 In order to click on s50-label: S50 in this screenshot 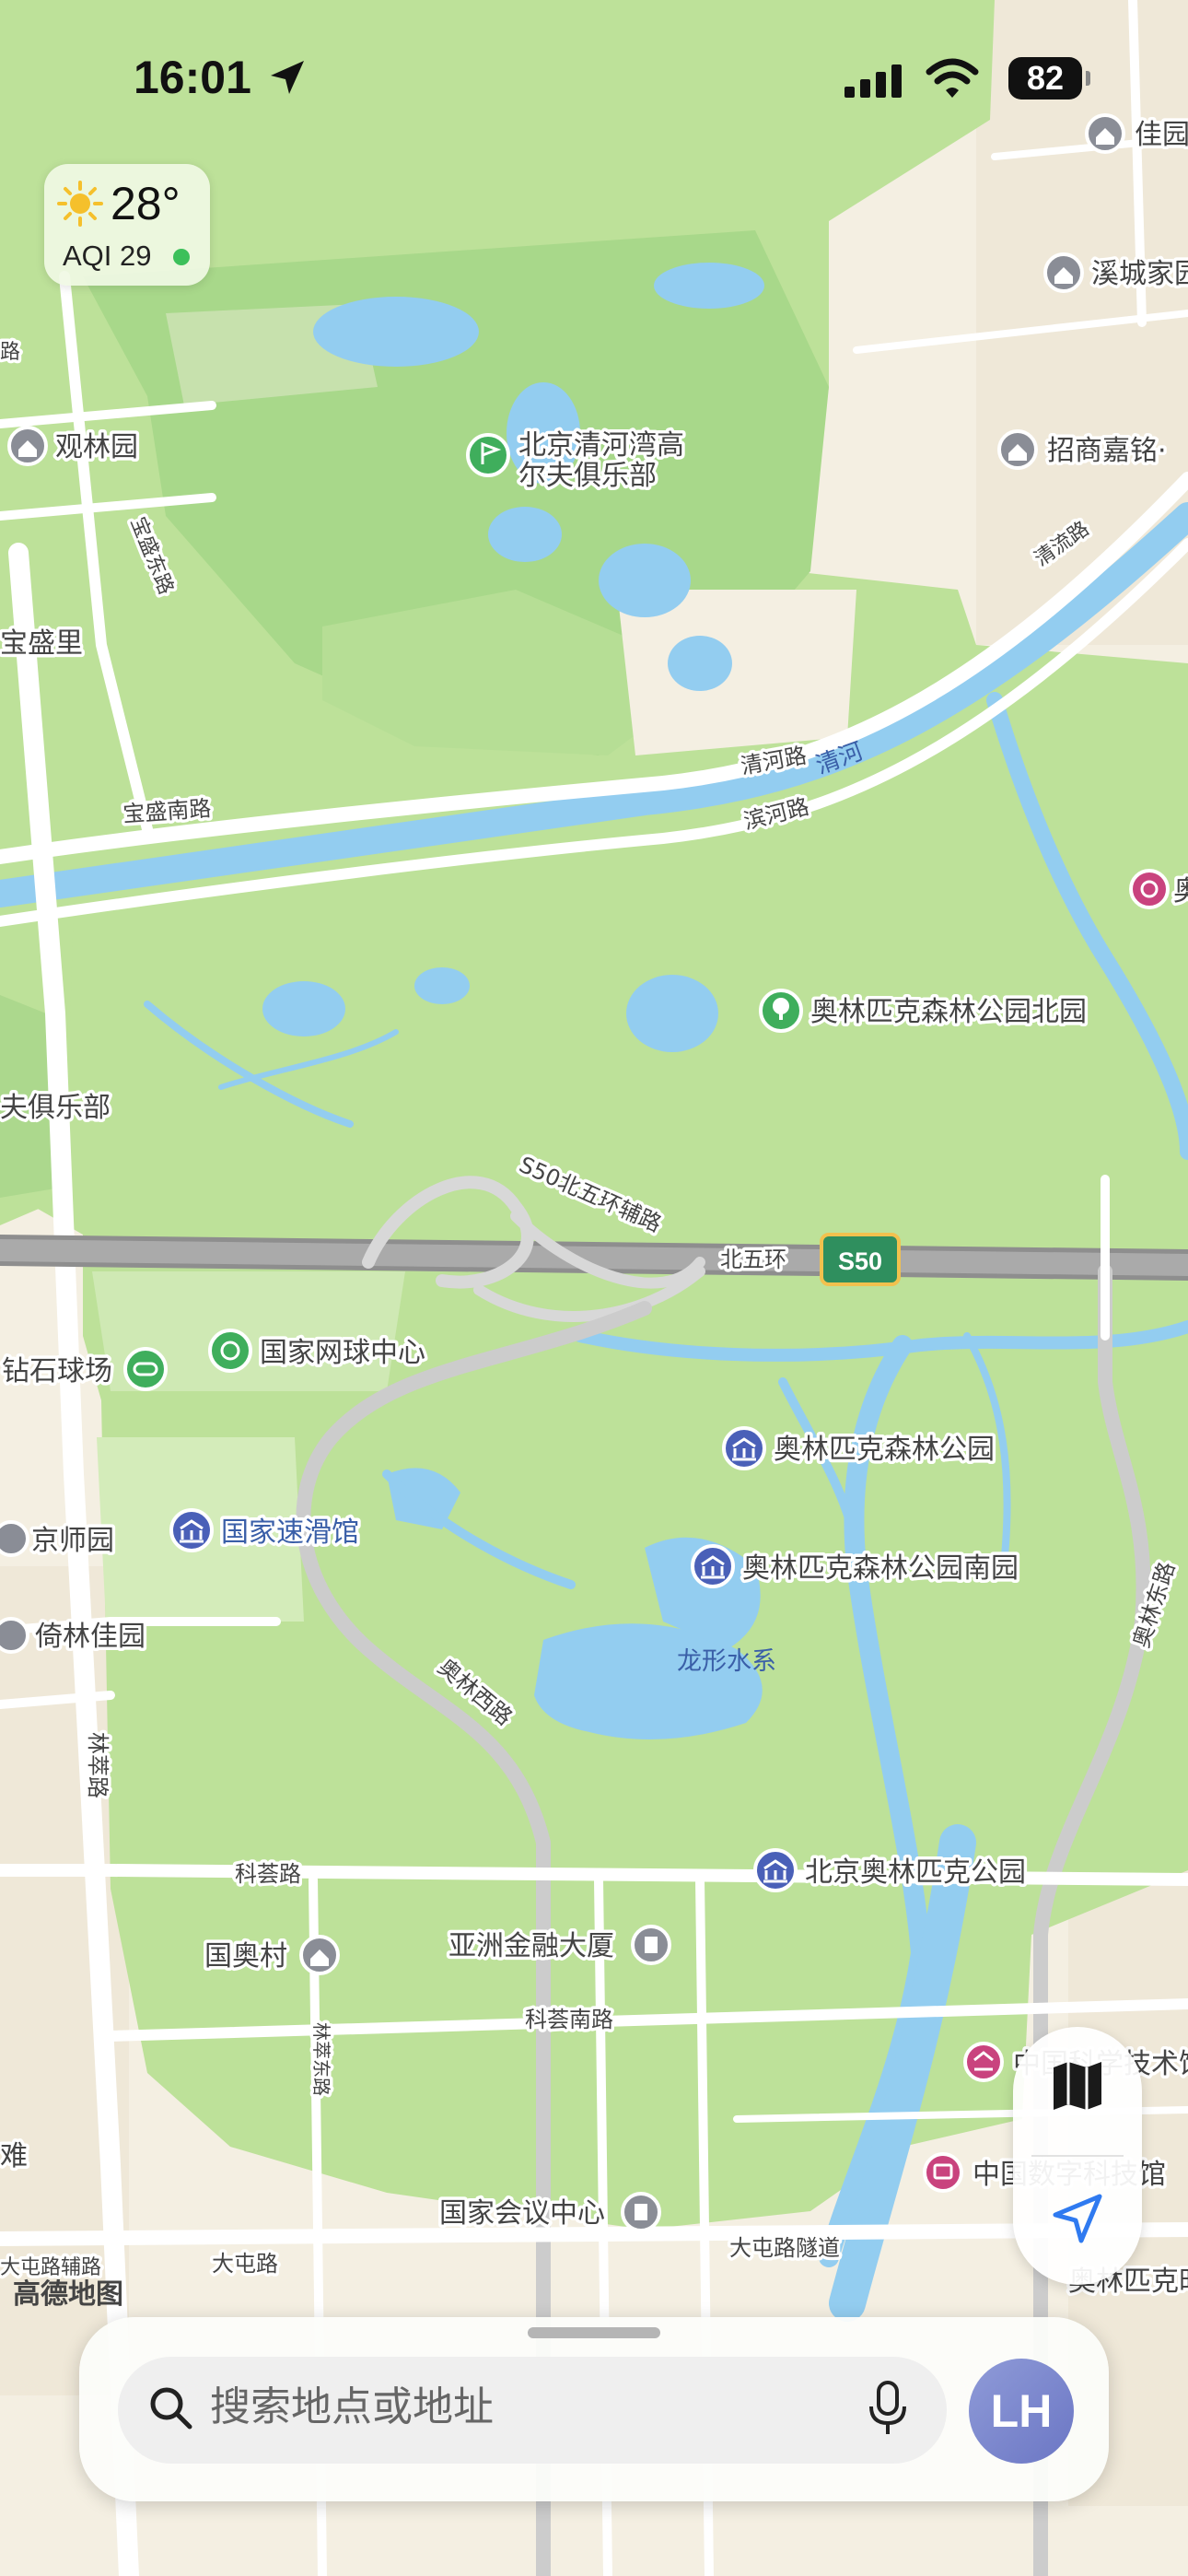, I will do `click(860, 1261)`.